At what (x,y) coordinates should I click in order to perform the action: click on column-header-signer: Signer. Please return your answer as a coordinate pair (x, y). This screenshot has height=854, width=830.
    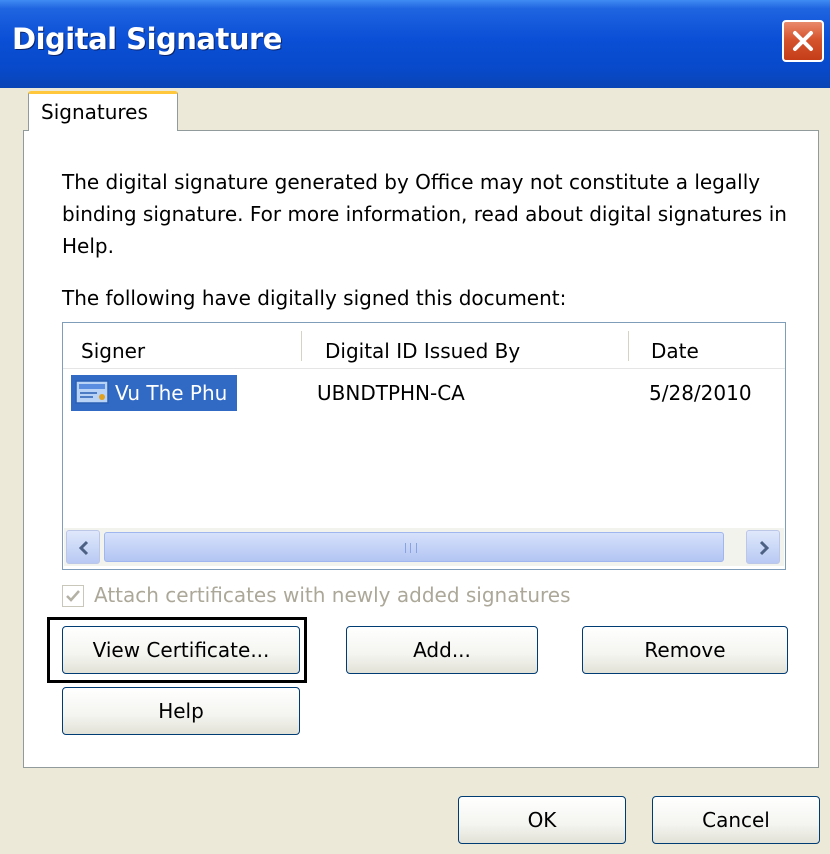
    Looking at the image, I should click on (113, 351).